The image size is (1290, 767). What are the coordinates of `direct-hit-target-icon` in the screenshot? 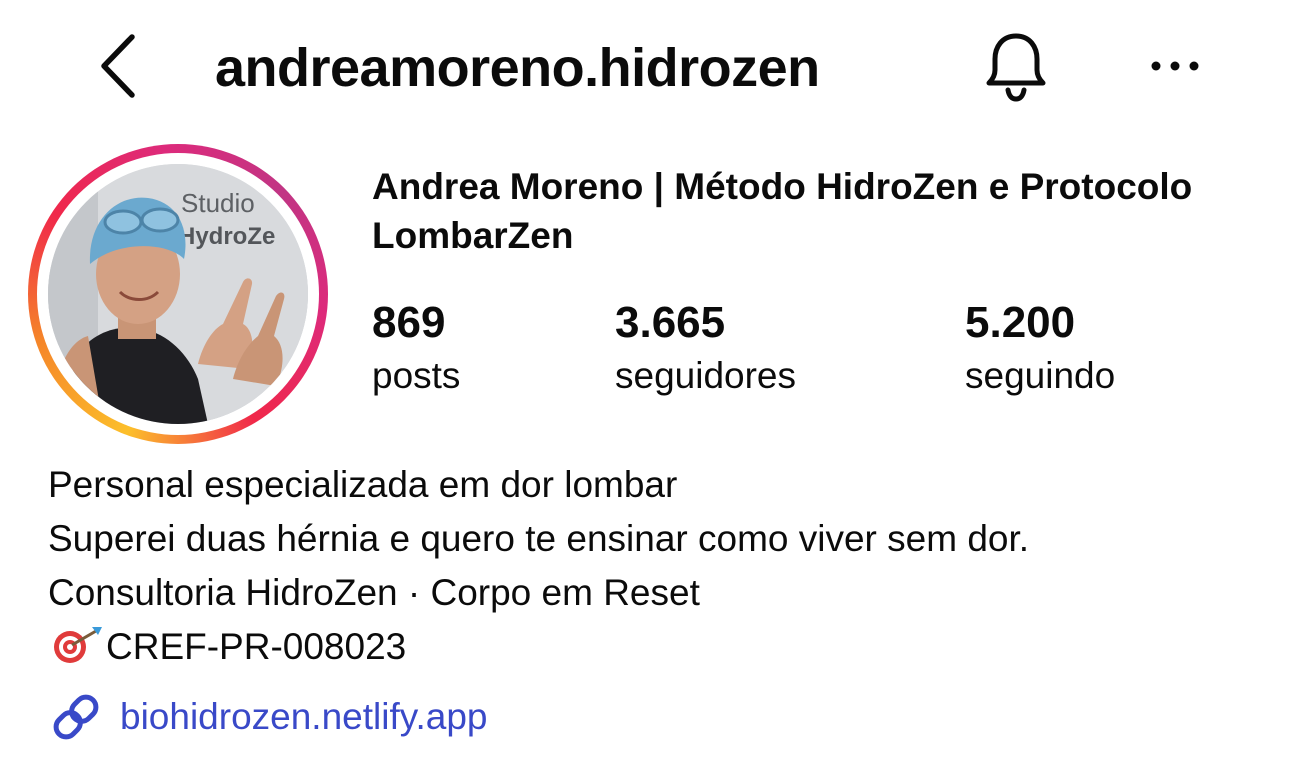 It's located at (78, 645).